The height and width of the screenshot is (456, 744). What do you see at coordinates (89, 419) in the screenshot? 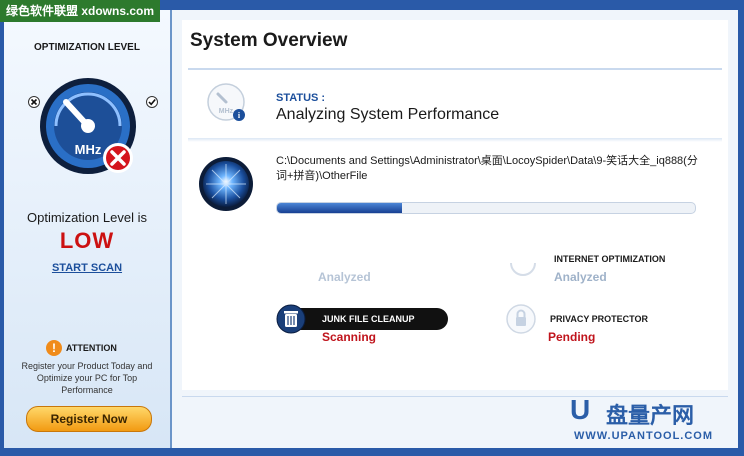
I see `register-now-button: Register Now` at bounding box center [89, 419].